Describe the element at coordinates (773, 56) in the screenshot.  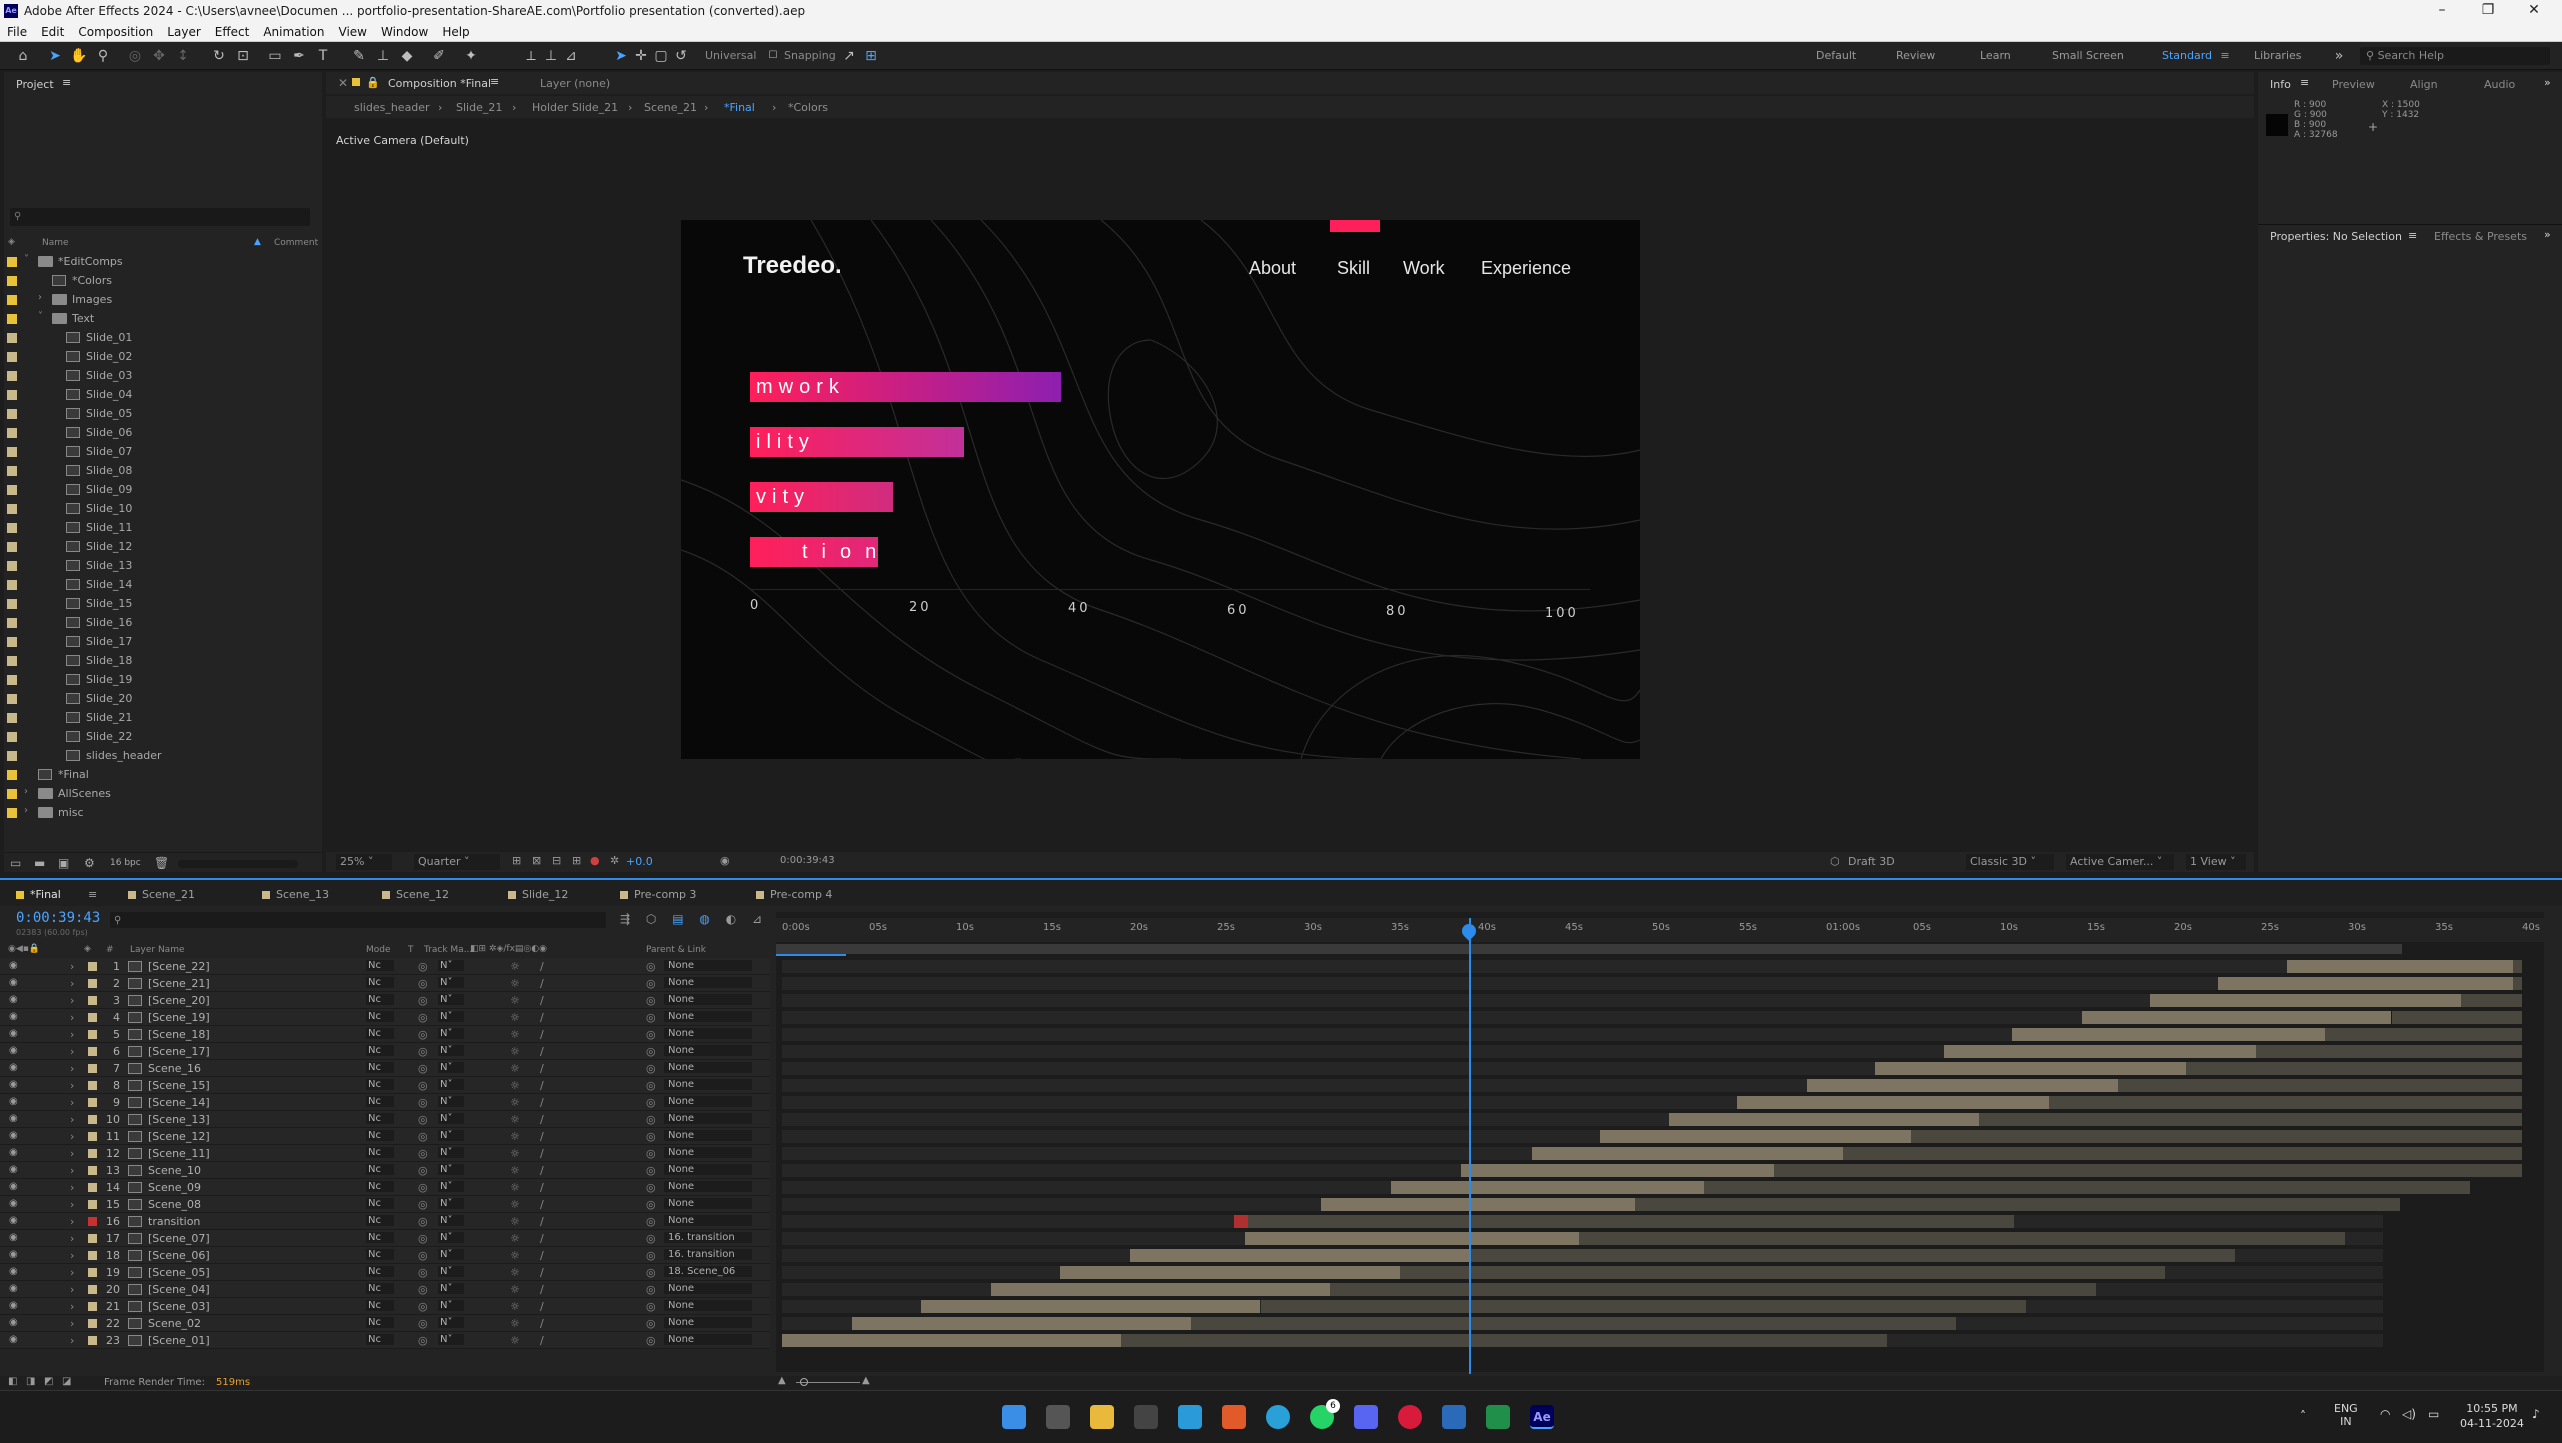
I see `snapping-checkbox: ☐` at that location.